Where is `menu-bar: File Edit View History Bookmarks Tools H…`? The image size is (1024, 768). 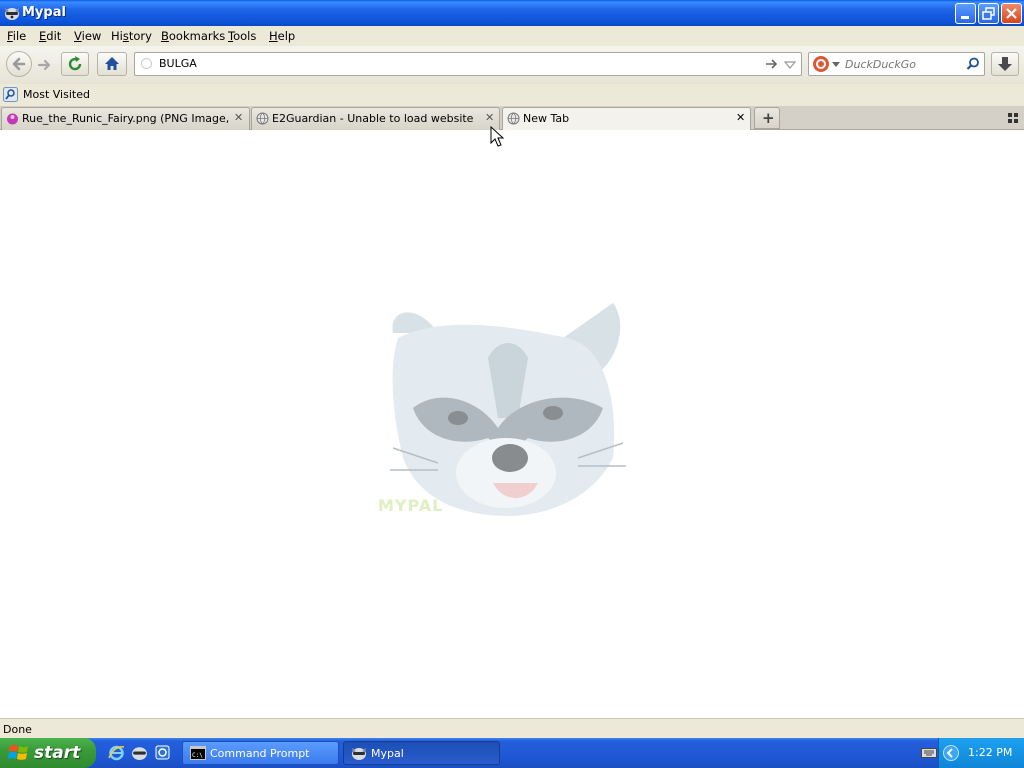 menu-bar: File Edit View History Bookmarks Tools H… is located at coordinates (512, 36).